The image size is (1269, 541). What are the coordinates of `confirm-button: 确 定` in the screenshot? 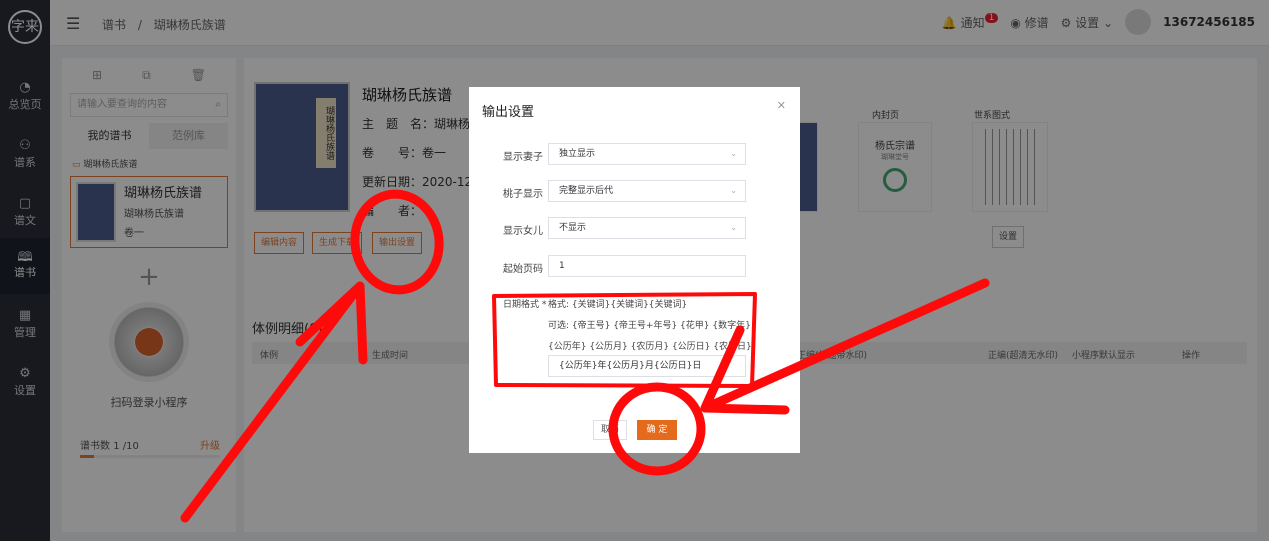 It's located at (657, 430).